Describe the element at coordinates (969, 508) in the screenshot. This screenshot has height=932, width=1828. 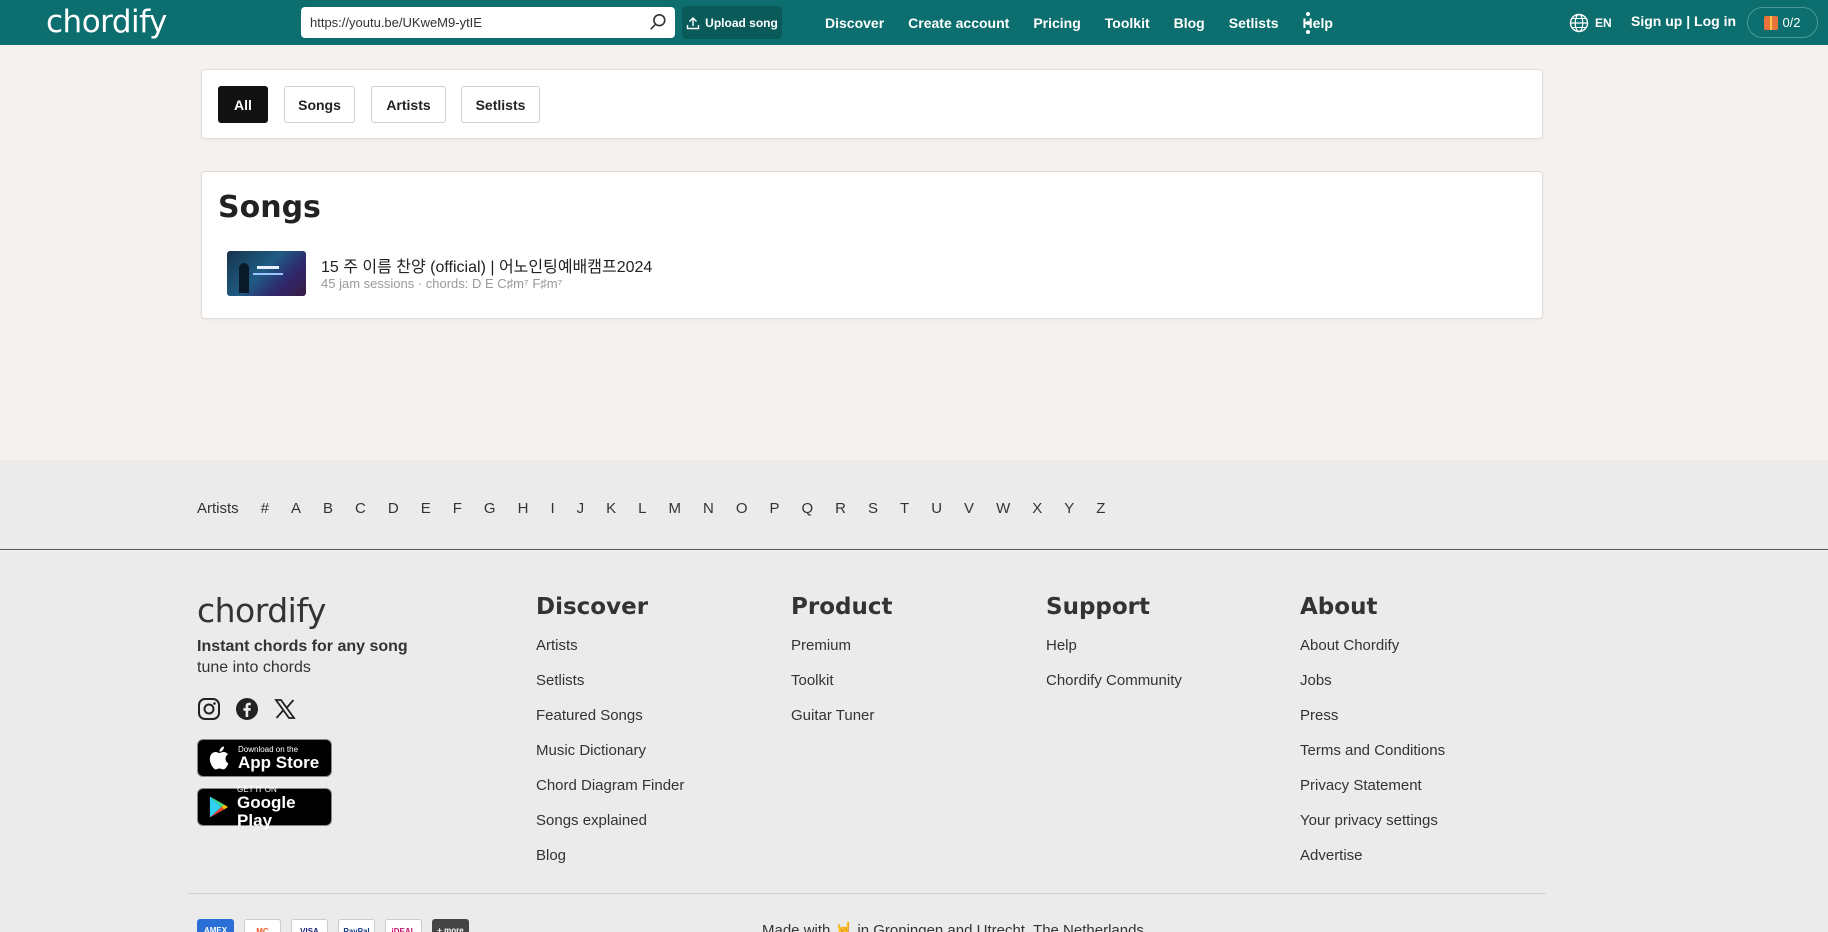
I see `letter-link: V` at that location.